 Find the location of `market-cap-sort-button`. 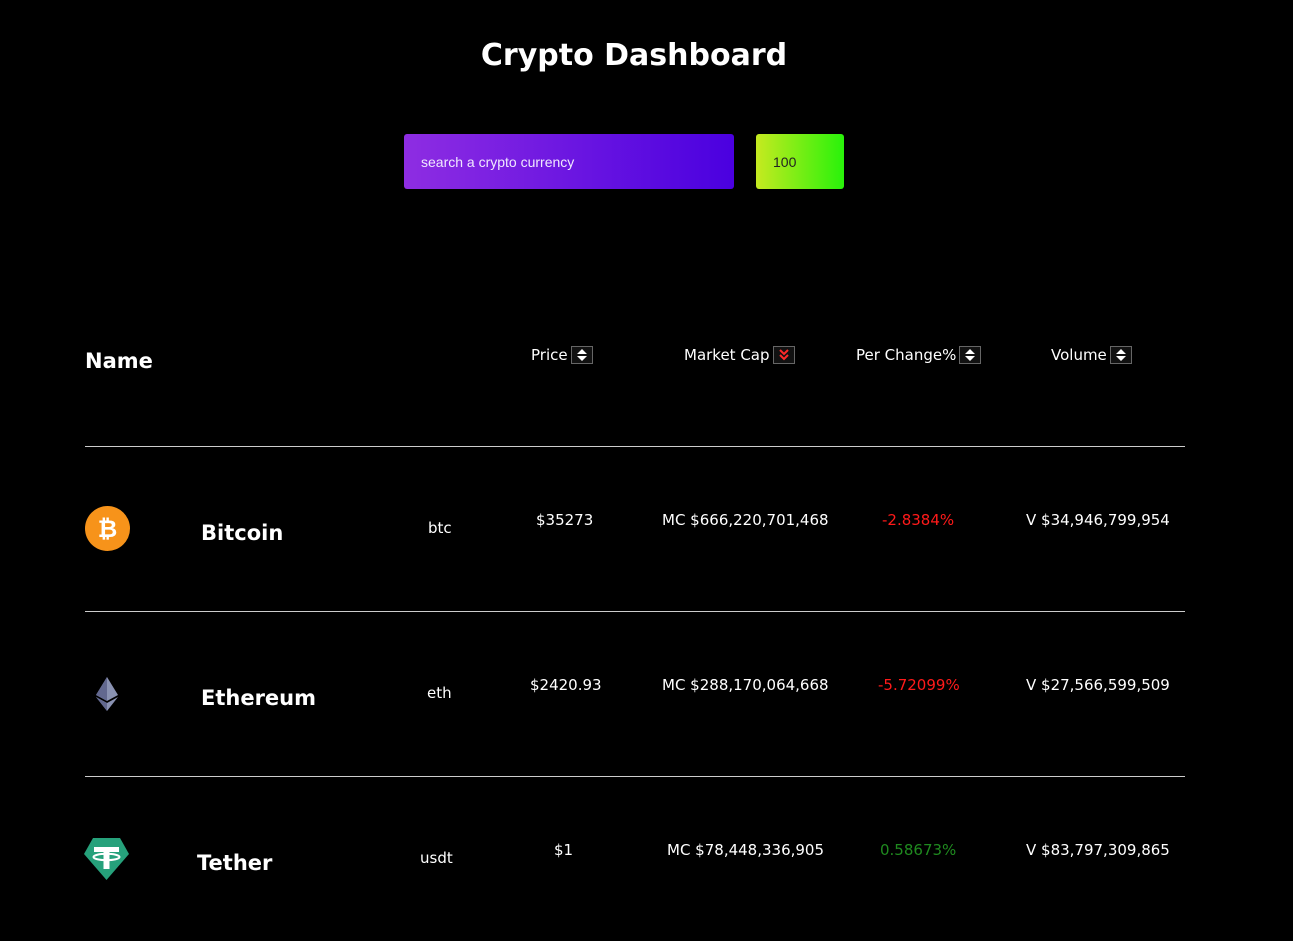

market-cap-sort-button is located at coordinates (783, 355).